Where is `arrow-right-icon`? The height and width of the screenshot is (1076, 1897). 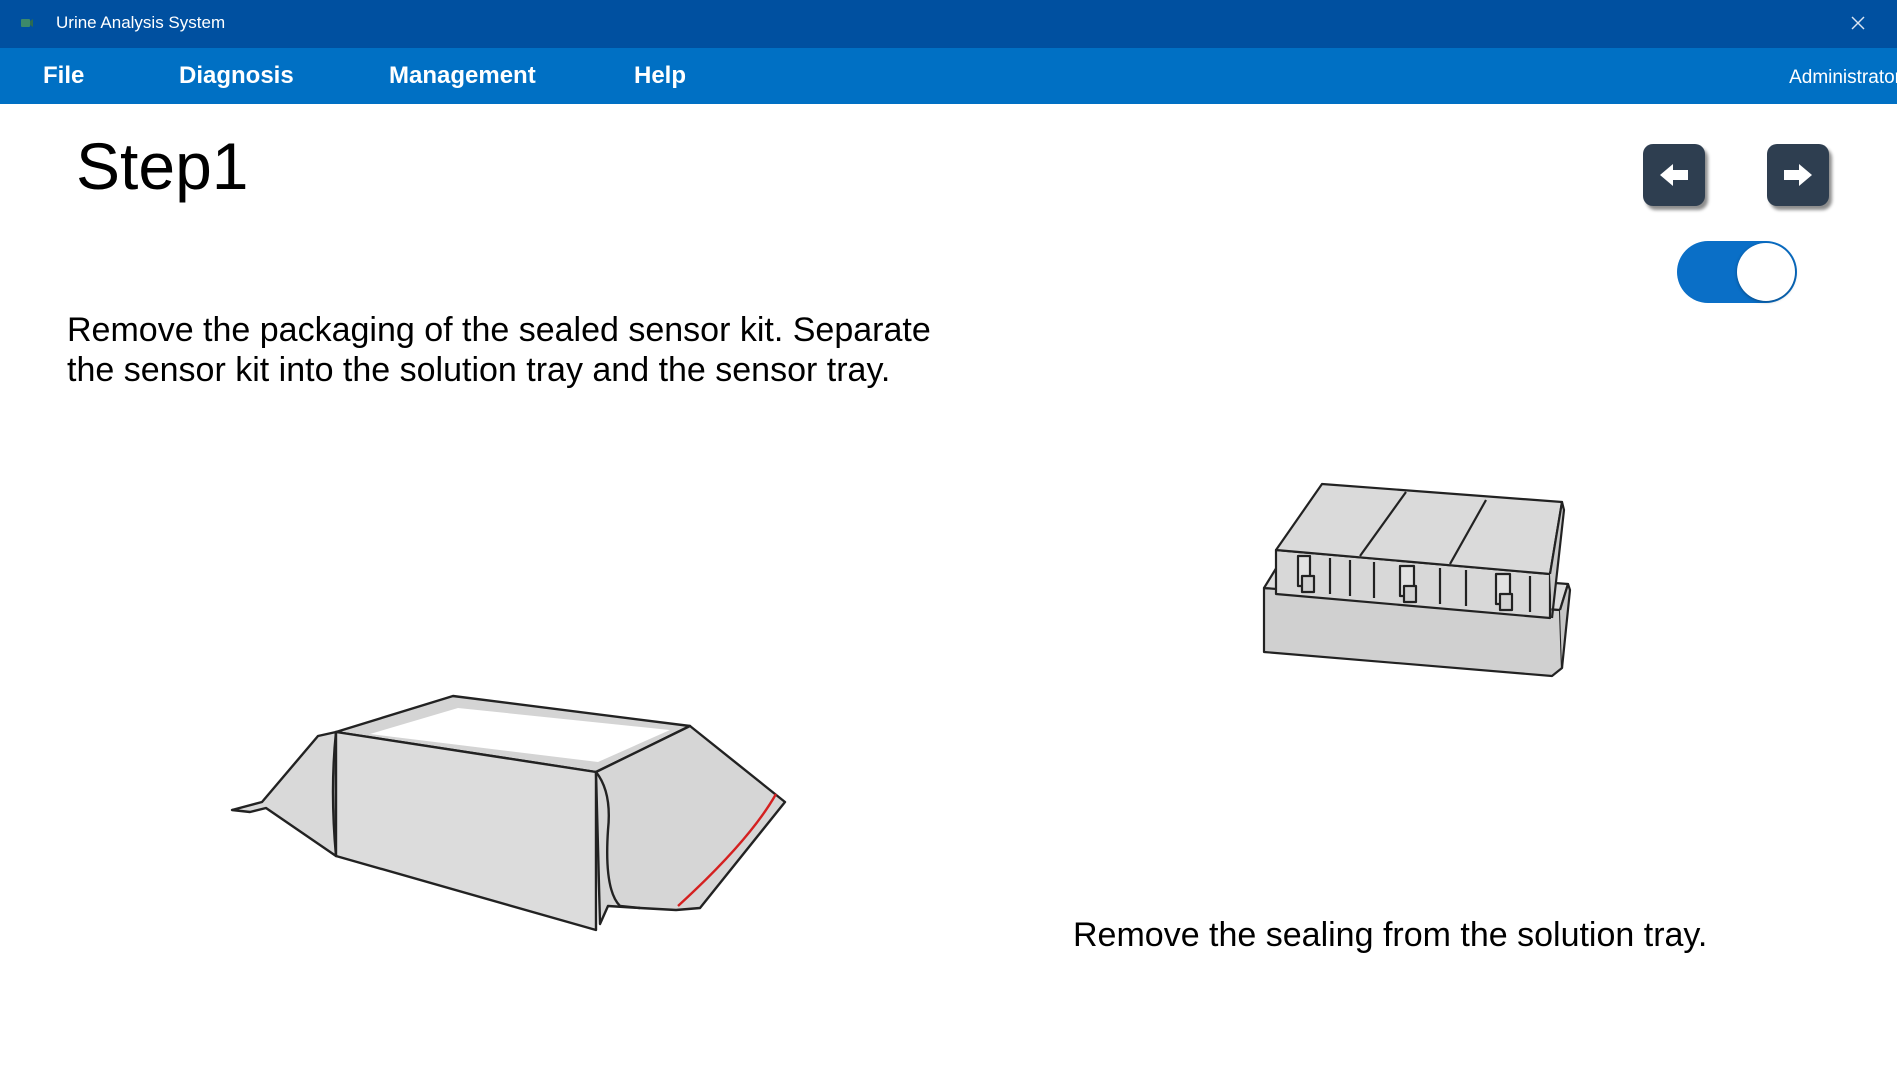 arrow-right-icon is located at coordinates (1798, 175).